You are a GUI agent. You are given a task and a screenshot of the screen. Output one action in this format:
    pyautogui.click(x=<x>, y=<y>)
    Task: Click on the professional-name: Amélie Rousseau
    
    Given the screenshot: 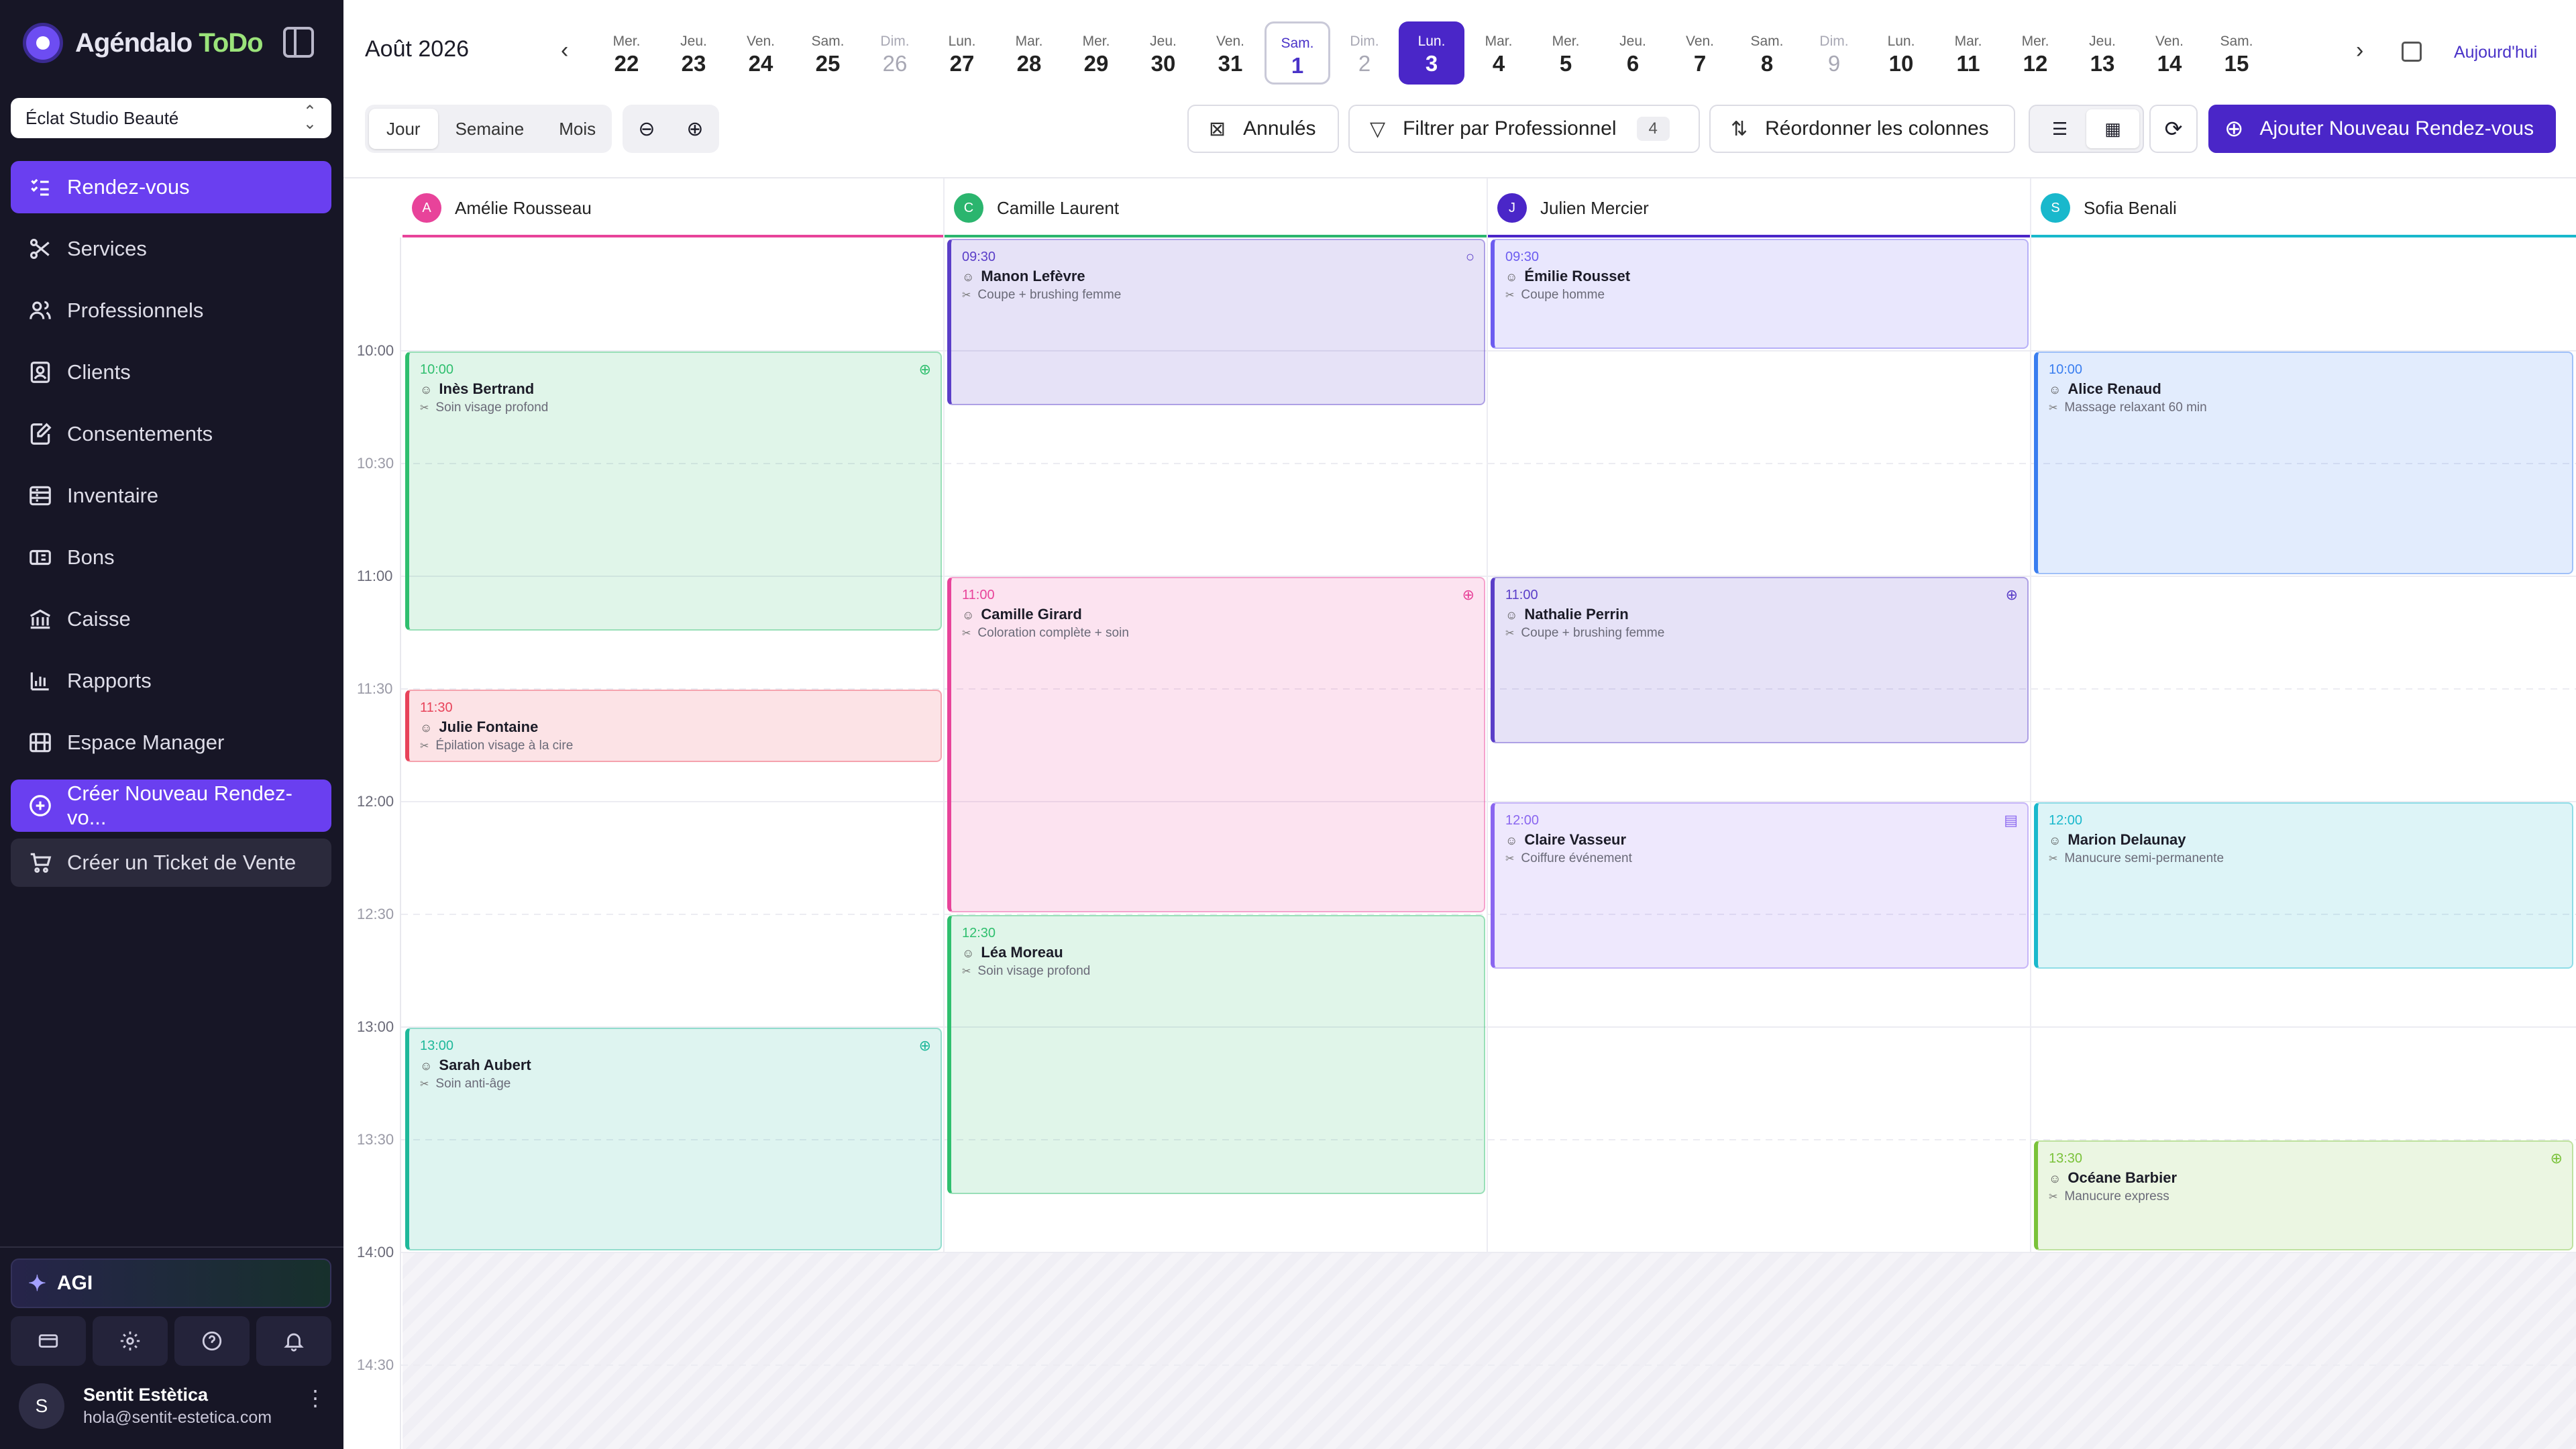 What is the action you would take?
    pyautogui.click(x=523, y=207)
    